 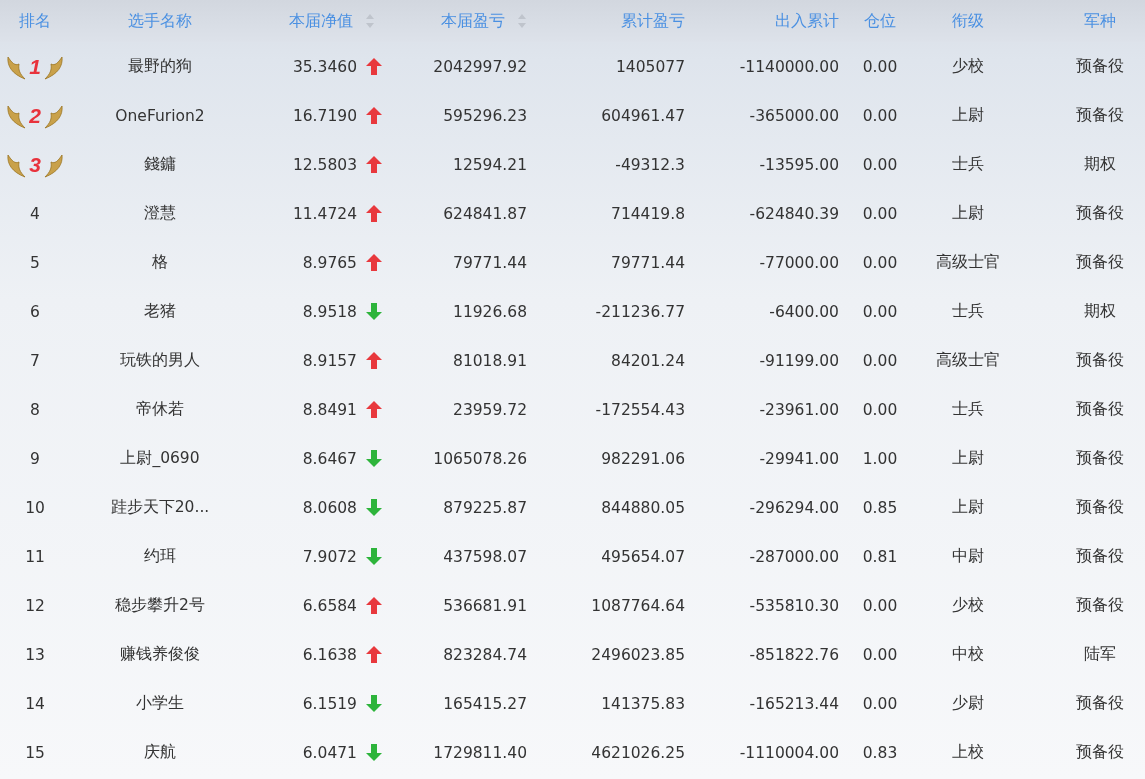 What do you see at coordinates (643, 458) in the screenshot?
I see `total-profit: 982291.06` at bounding box center [643, 458].